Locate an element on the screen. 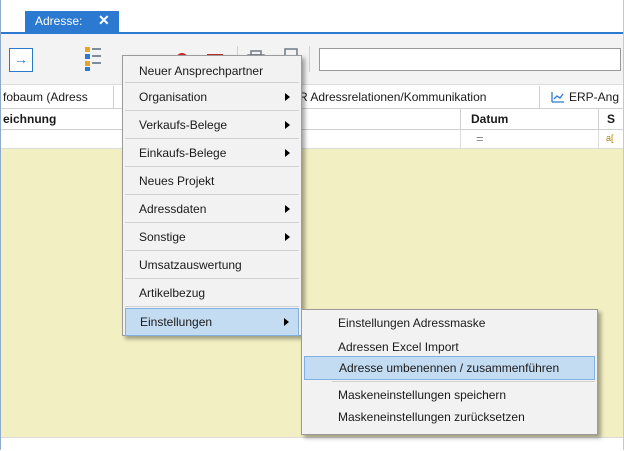 Image resolution: width=624 pixels, height=451 pixels. submenu-item-label: Einstellungen Adressmaske is located at coordinates (412, 323).